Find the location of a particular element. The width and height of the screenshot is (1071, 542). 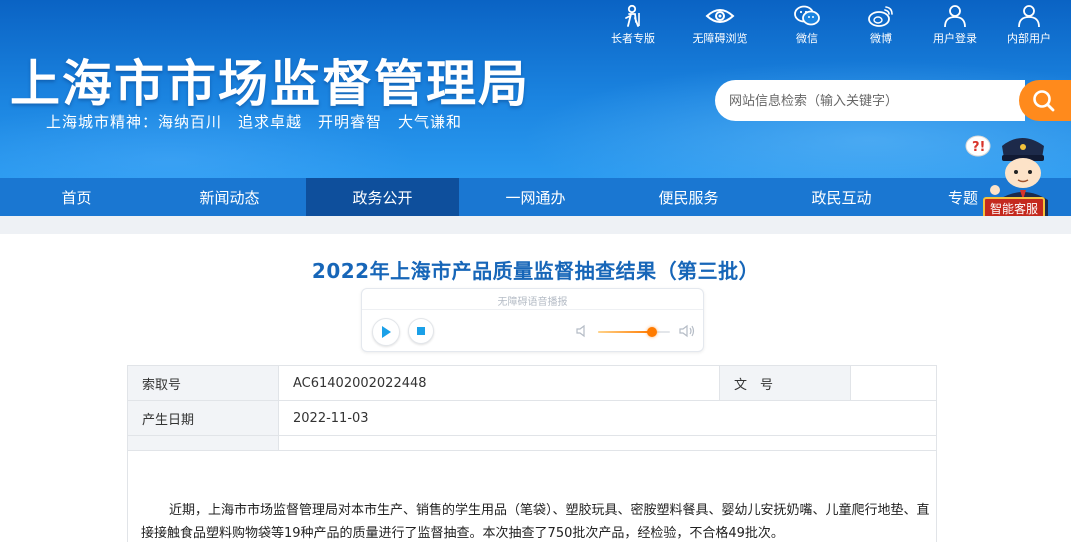

search-box is located at coordinates (870, 100).